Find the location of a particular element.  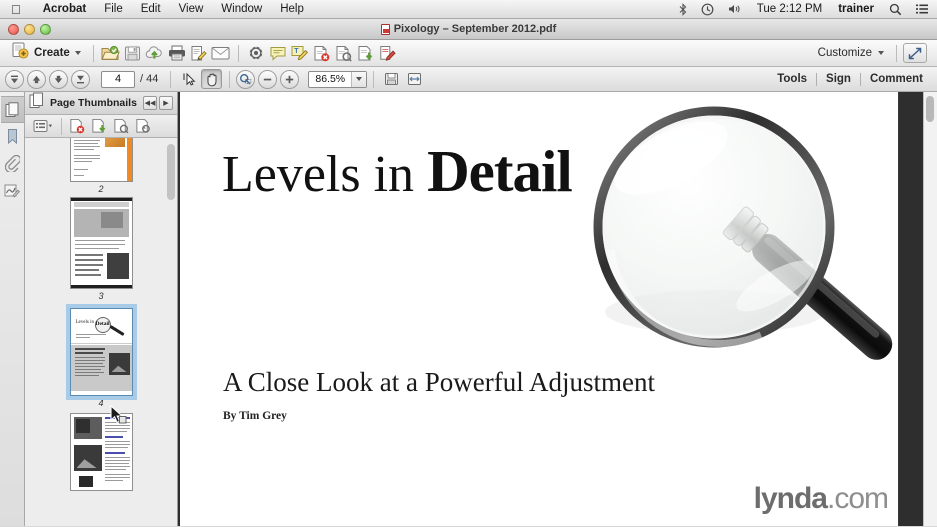

open-file-icon is located at coordinates (111, 53).